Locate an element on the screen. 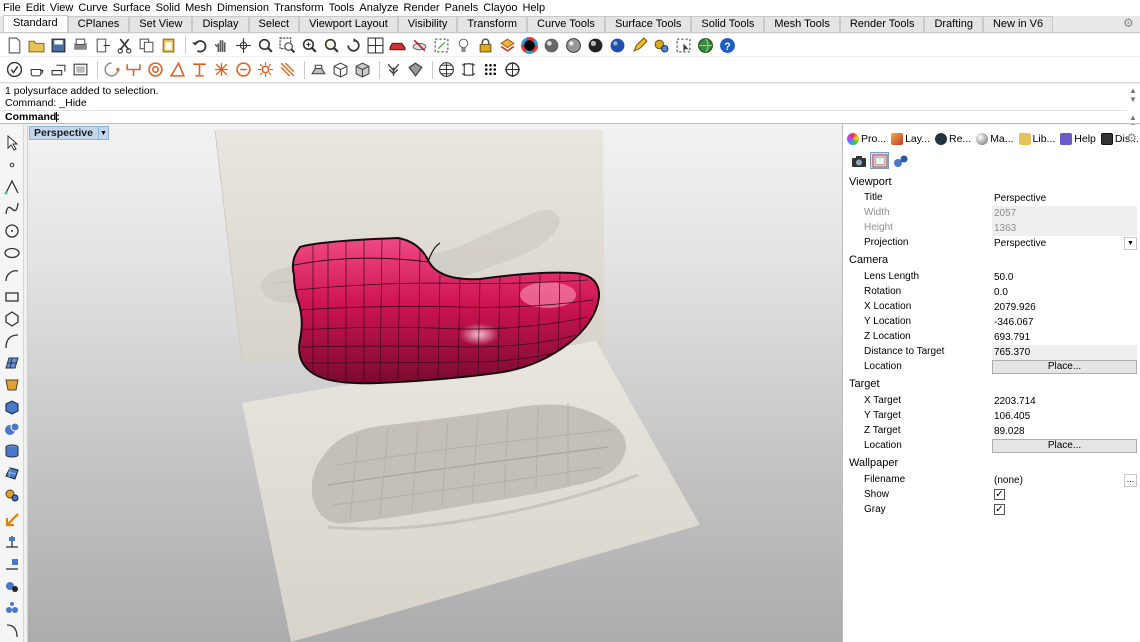  snap-icon is located at coordinates (441, 45).